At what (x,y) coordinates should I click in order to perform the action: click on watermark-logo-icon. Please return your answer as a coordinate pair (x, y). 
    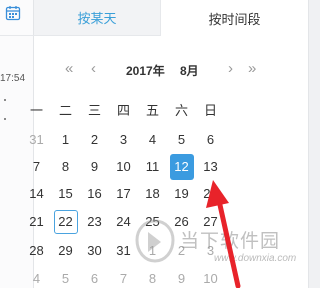
    Looking at the image, I should click on (155, 241).